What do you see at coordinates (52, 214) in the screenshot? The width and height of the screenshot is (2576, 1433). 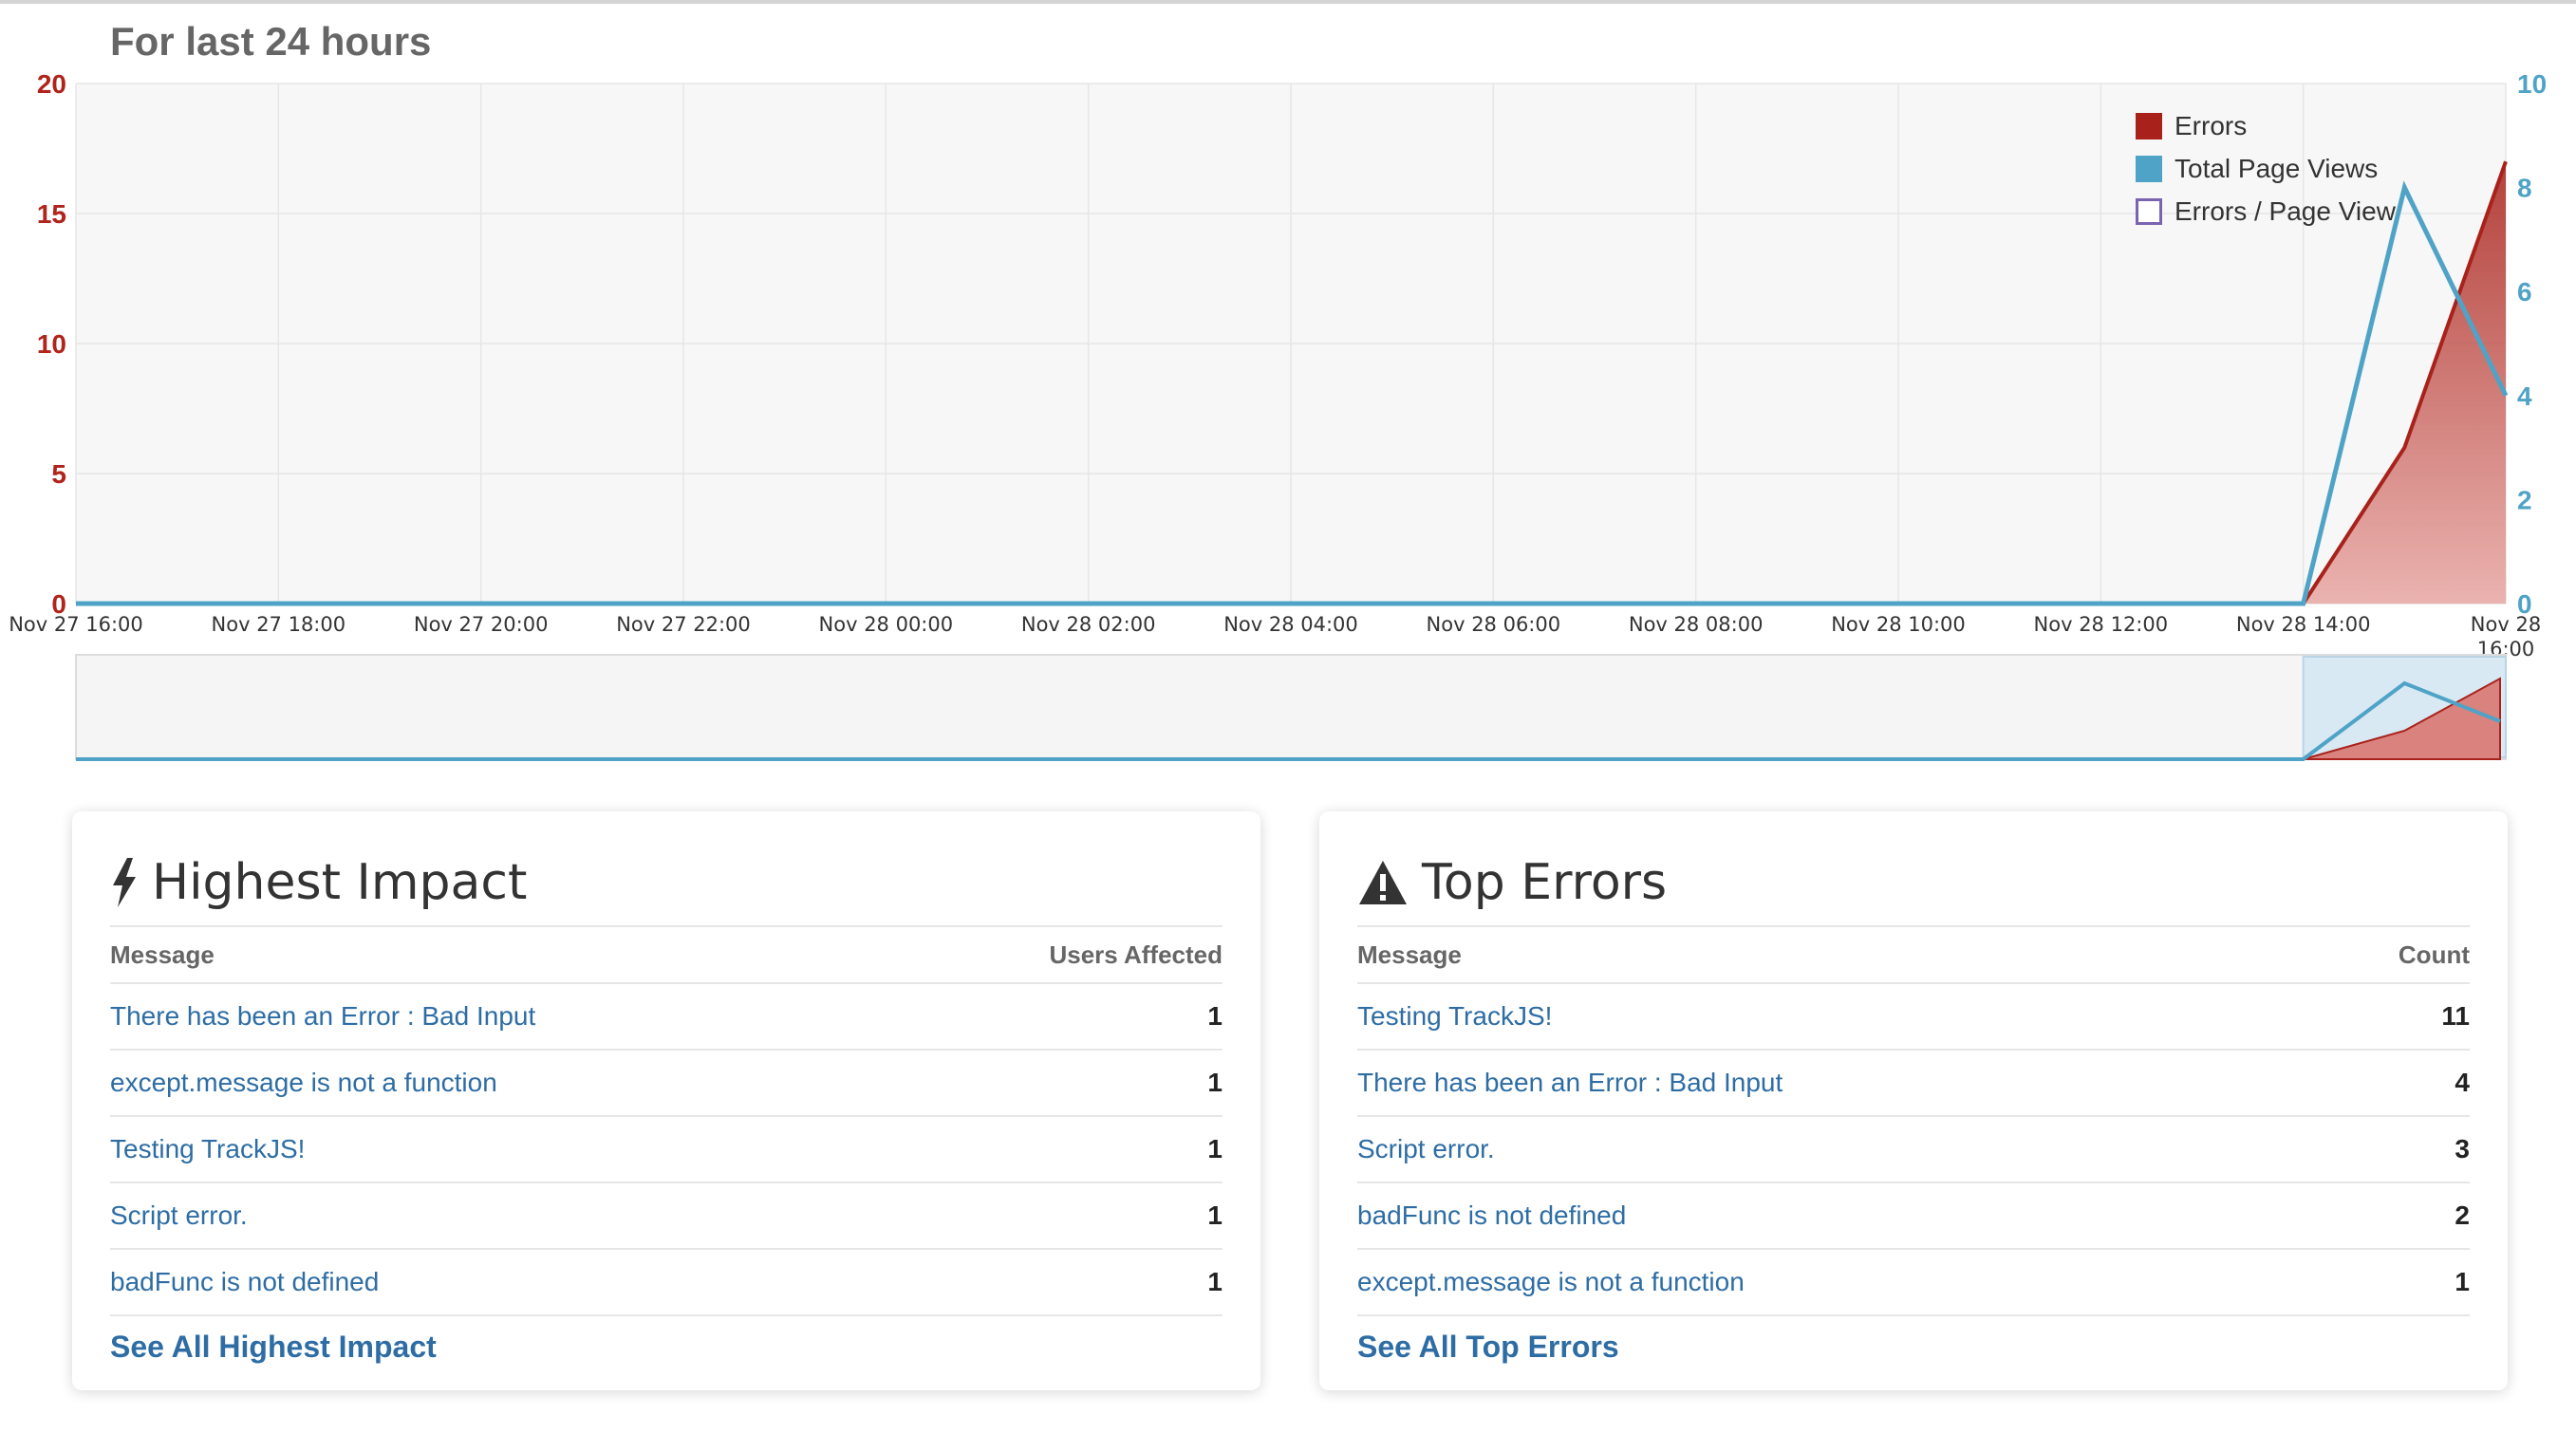 I see `left-axis-tick-label: 15` at bounding box center [52, 214].